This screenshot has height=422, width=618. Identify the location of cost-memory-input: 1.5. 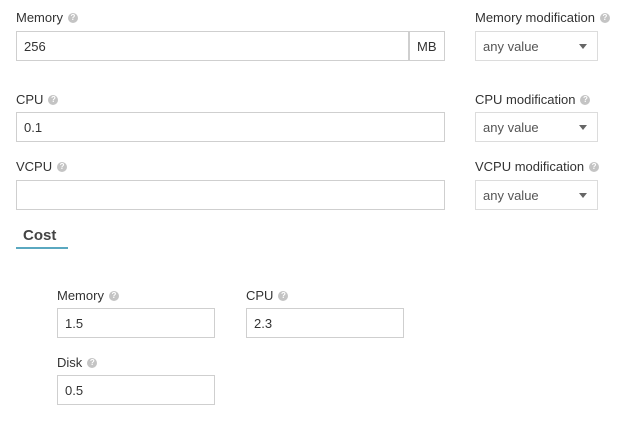
(136, 323).